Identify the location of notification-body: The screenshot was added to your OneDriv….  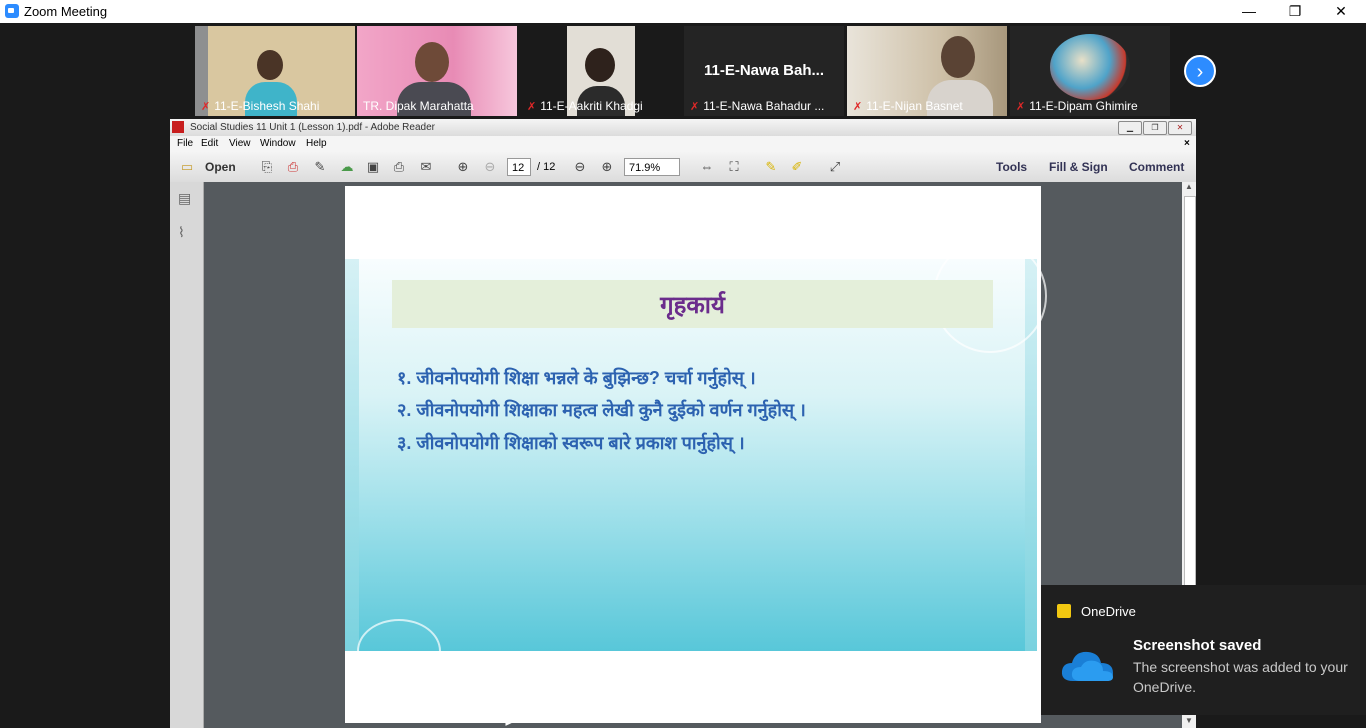
(1240, 677).